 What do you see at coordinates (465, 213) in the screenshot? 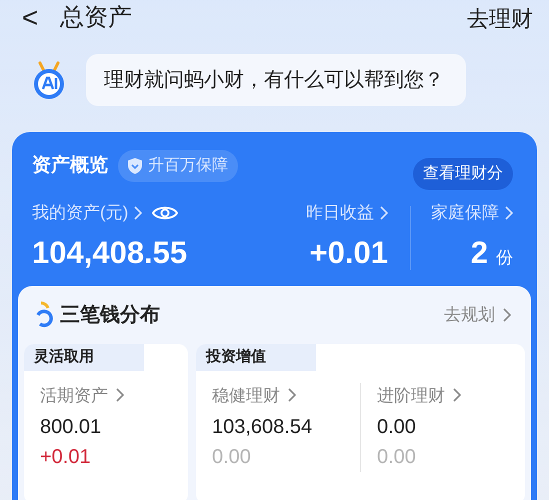
I see `family-protection-label: 家庭保障` at bounding box center [465, 213].